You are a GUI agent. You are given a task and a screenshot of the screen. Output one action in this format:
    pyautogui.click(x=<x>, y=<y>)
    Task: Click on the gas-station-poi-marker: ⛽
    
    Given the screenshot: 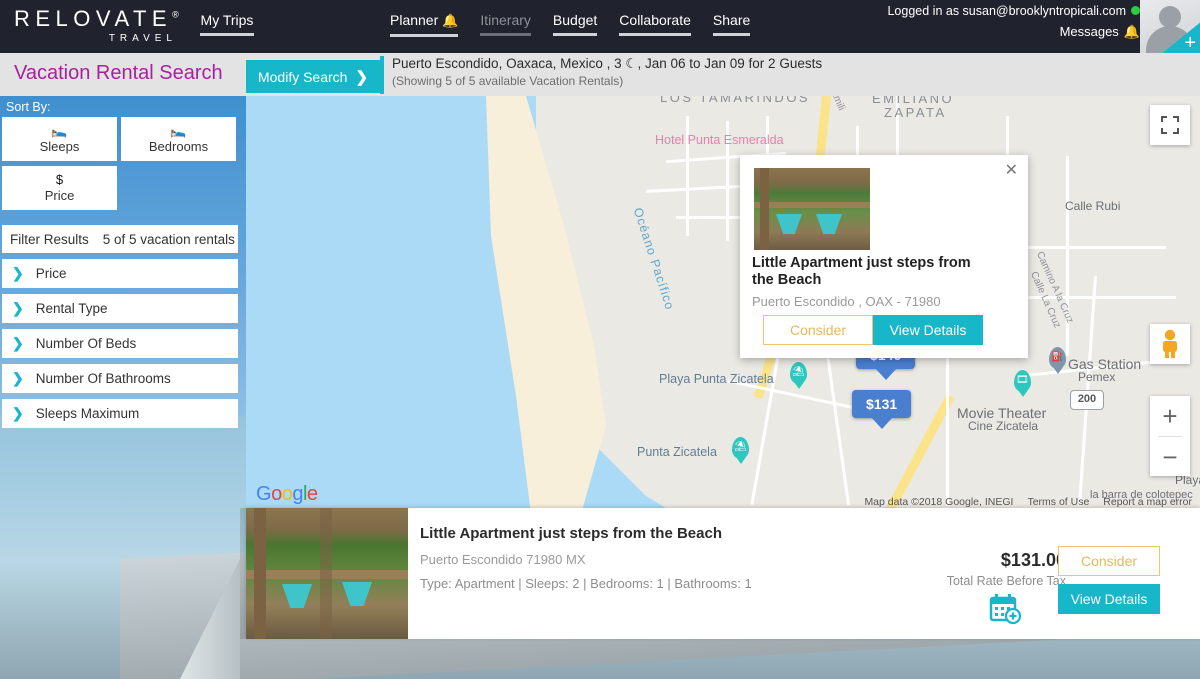 What is the action you would take?
    pyautogui.click(x=1057, y=358)
    